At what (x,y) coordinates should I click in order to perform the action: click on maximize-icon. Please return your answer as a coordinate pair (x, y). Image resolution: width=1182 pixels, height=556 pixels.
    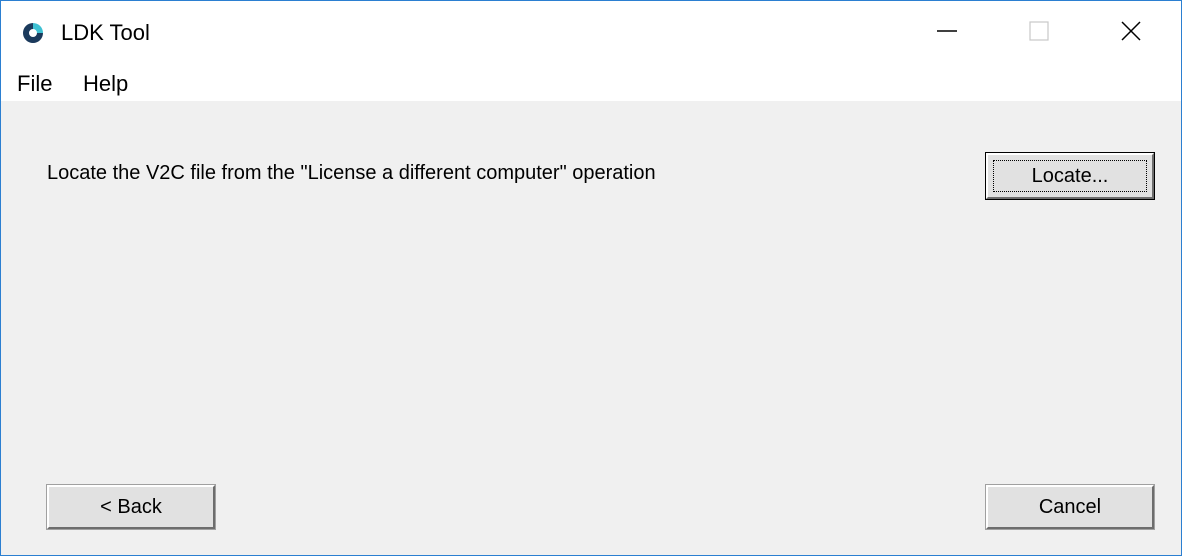
    Looking at the image, I should click on (1039, 33).